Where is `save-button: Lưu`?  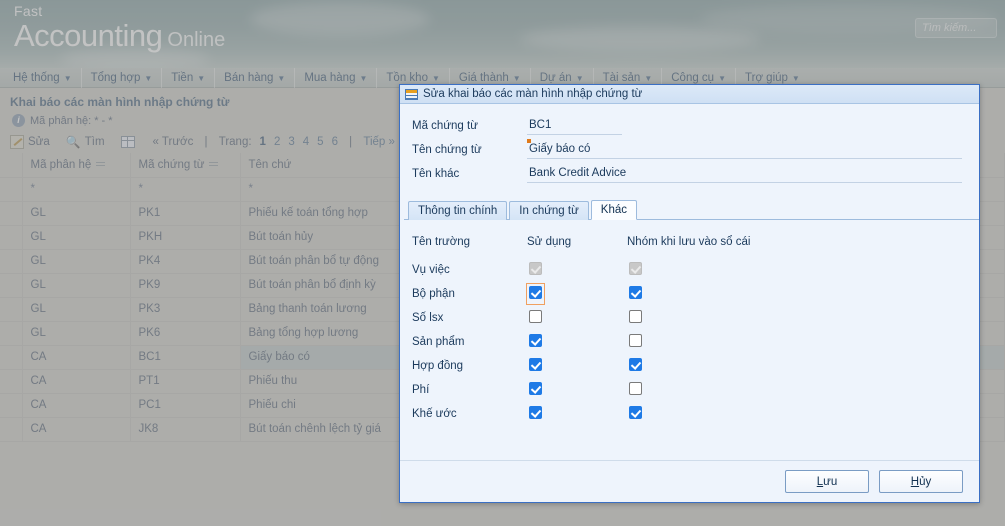 save-button: Lưu is located at coordinates (827, 481).